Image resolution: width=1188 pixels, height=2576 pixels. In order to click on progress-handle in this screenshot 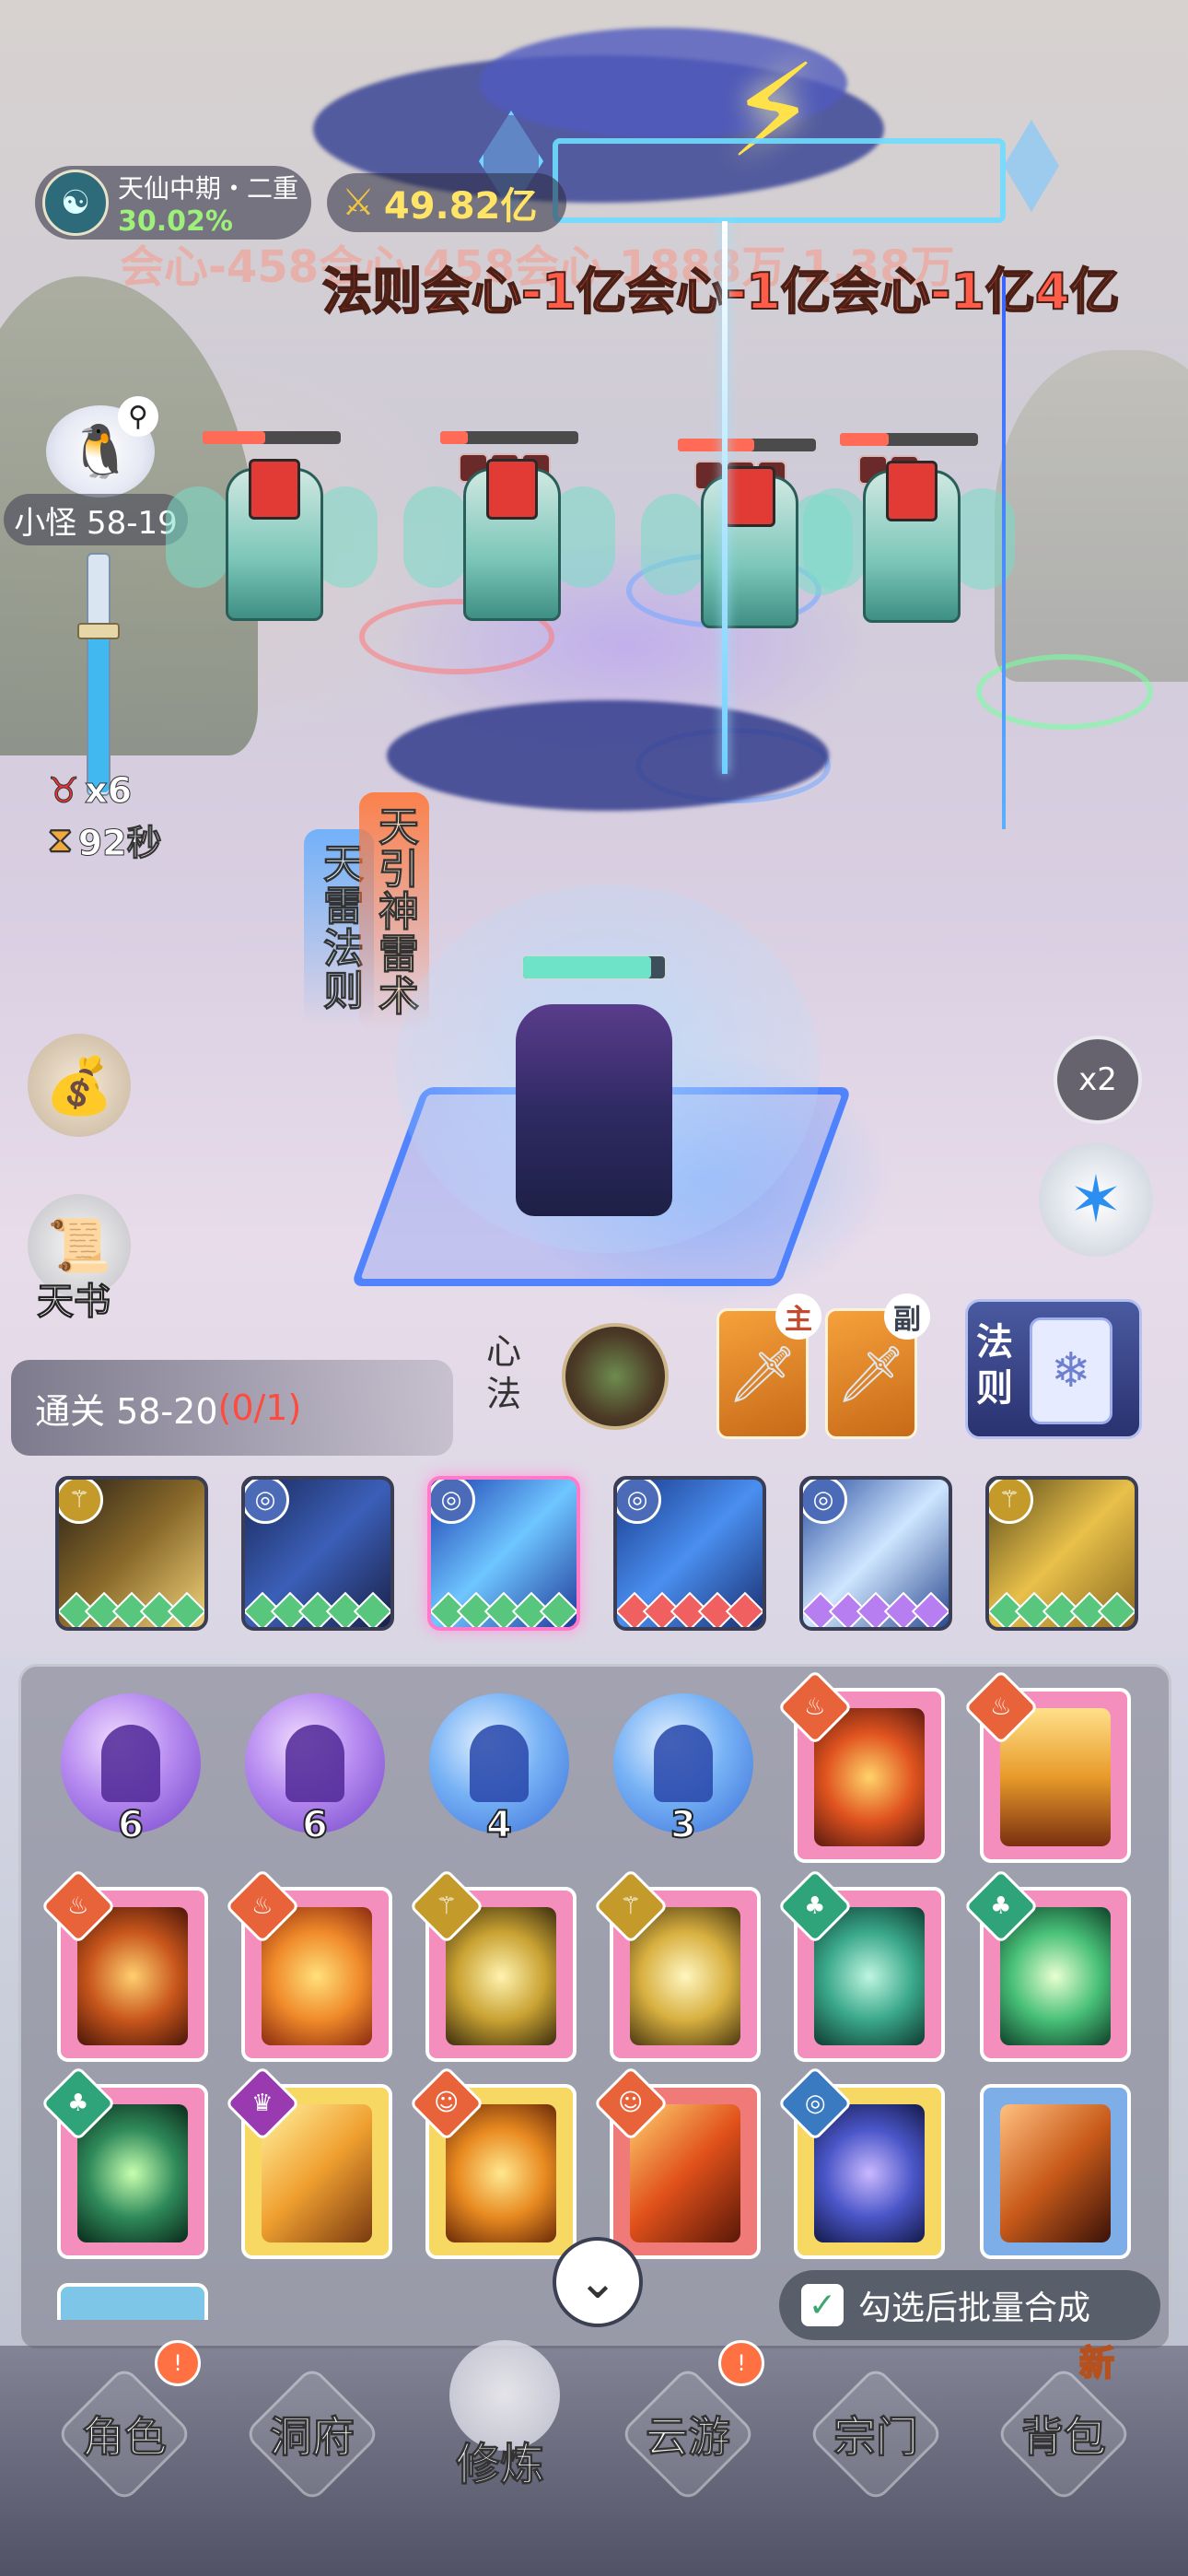, I will do `click(98, 631)`.